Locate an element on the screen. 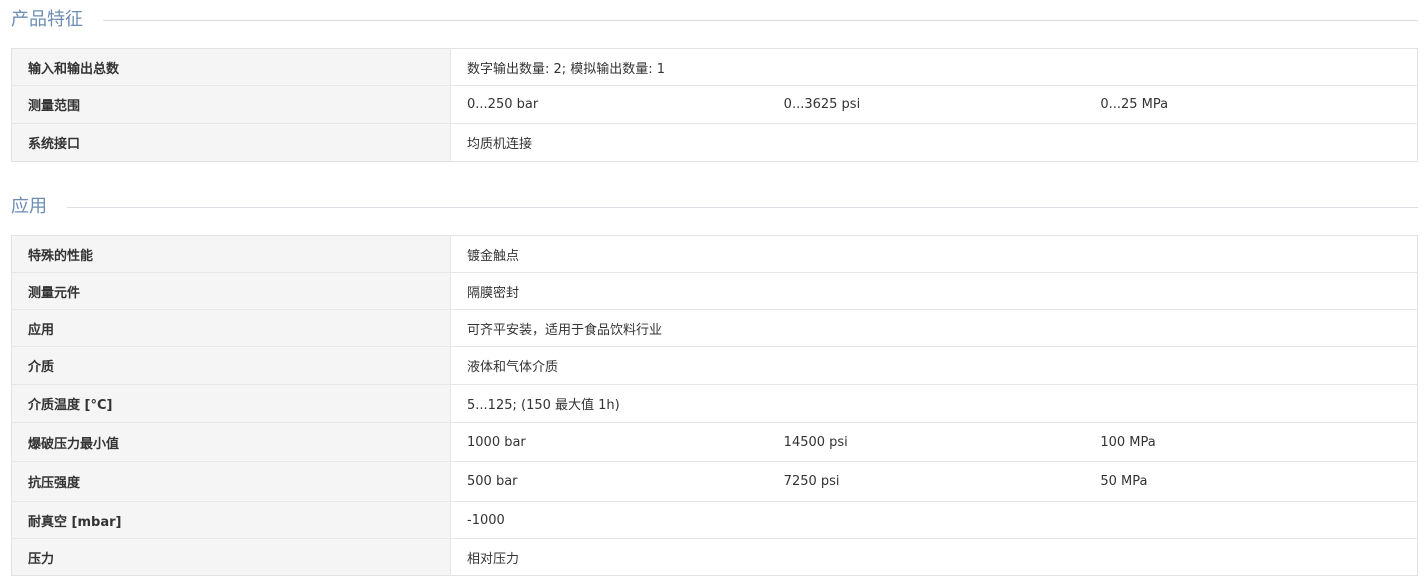 This screenshot has height=580, width=1426. table-row: 测量元件 隔膜密封 is located at coordinates (714, 291).